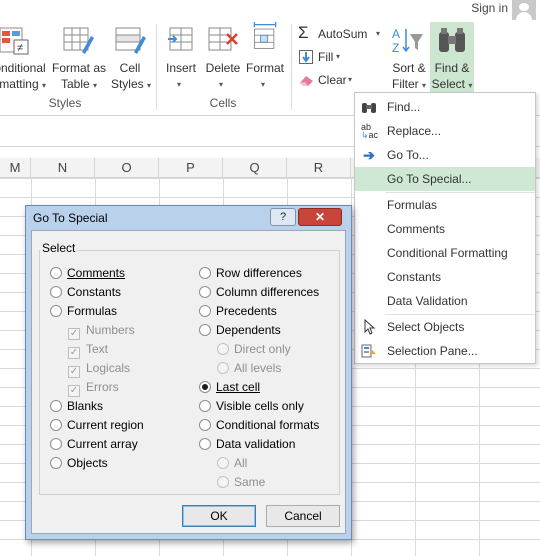  Describe the element at coordinates (99, 369) in the screenshot. I see `checkbox-logicals: ✓ Logicals` at that location.